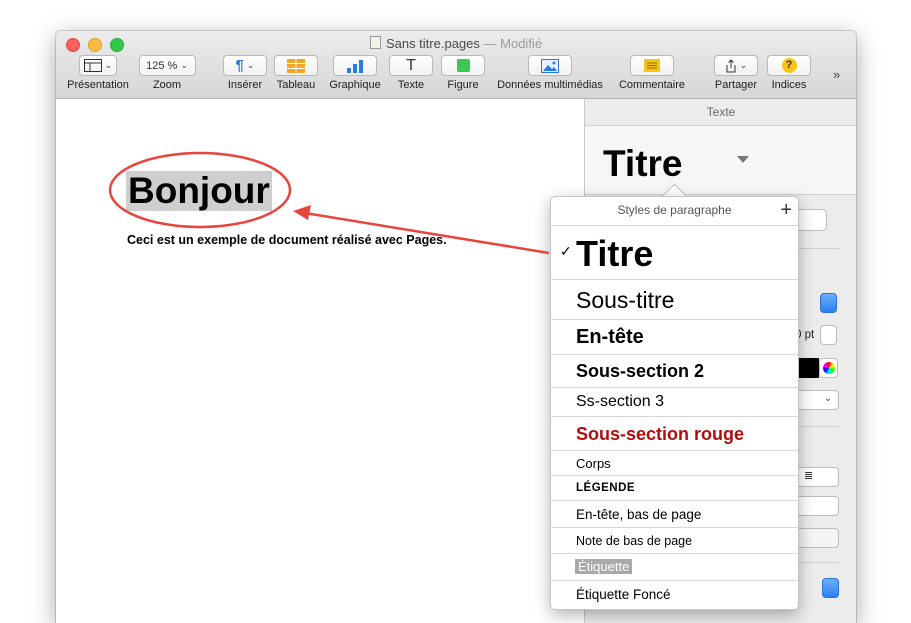 This screenshot has height=623, width=911. Describe the element at coordinates (817, 400) in the screenshot. I see `character-style-select: ⌄` at that location.